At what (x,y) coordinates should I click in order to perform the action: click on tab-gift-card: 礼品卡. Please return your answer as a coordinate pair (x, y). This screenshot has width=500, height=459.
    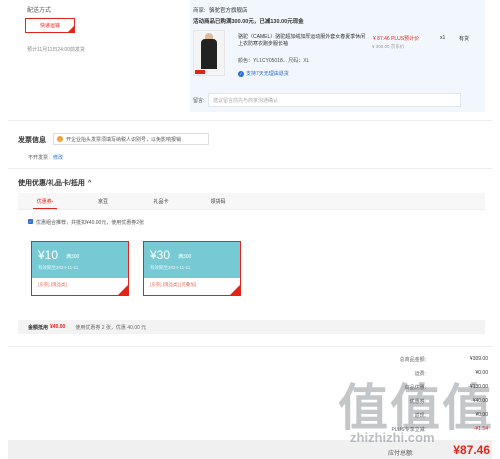
    Looking at the image, I should click on (161, 201).